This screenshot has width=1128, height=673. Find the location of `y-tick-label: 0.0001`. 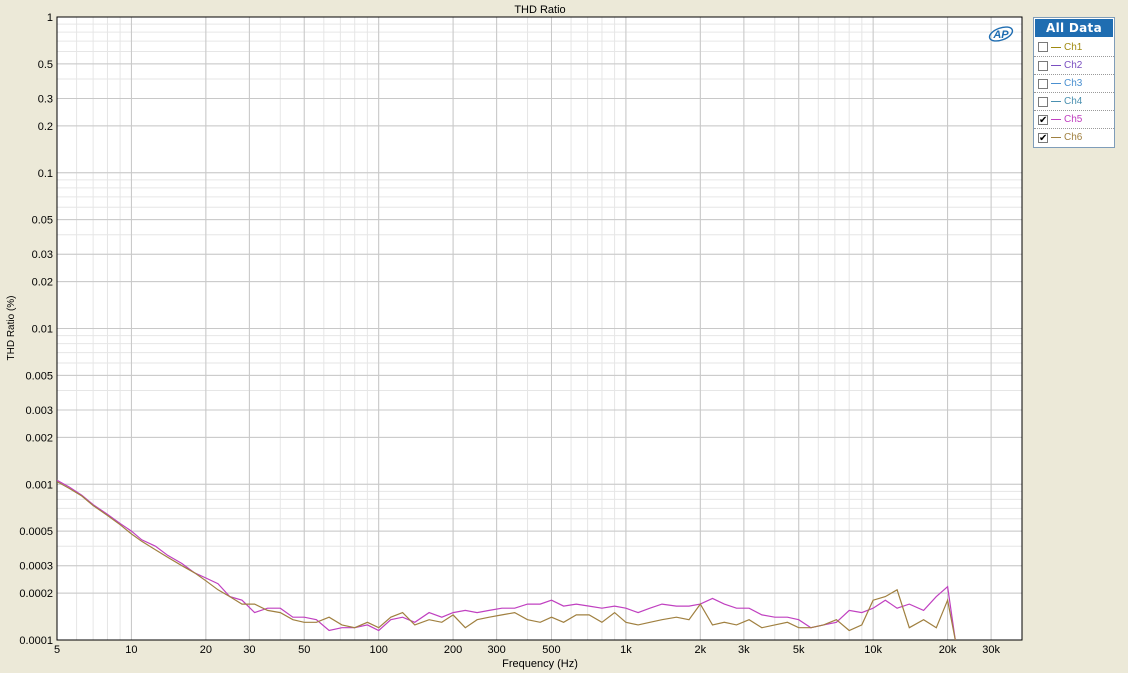

y-tick-label: 0.0001 is located at coordinates (36, 641).